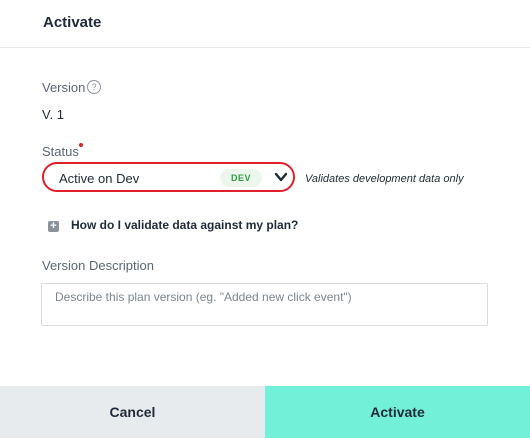 The height and width of the screenshot is (438, 530). Describe the element at coordinates (81, 145) in the screenshot. I see `required-indicator` at that location.